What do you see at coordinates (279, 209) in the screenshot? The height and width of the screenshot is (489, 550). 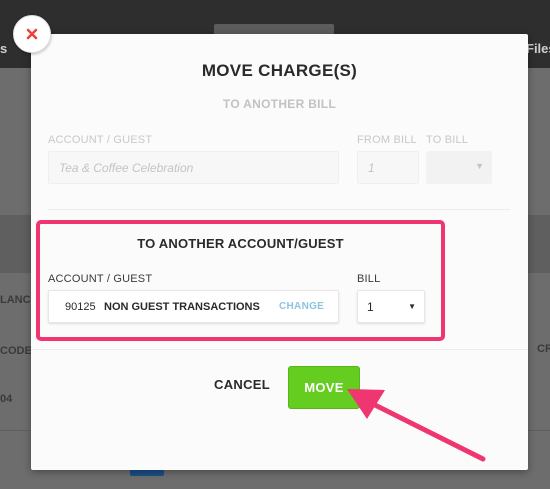 I see `section-divider` at bounding box center [279, 209].